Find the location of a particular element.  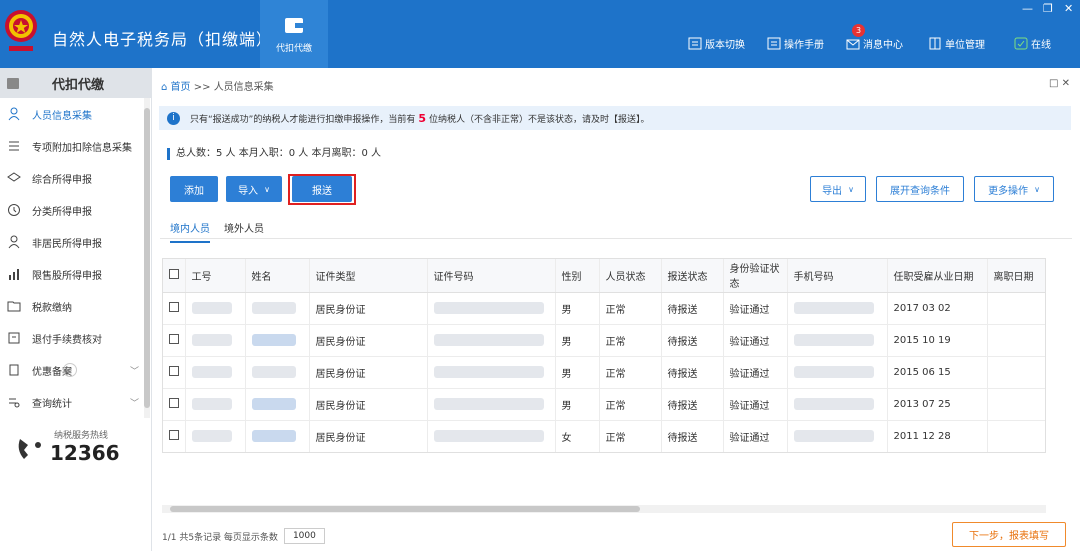

folder-icon is located at coordinates (14, 306).